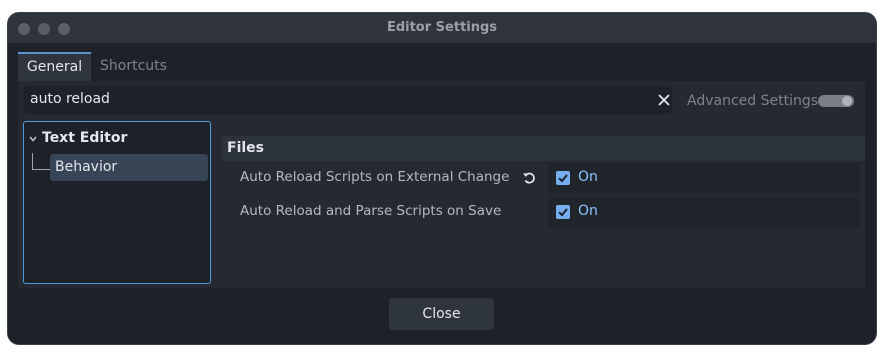  What do you see at coordinates (543, 148) in the screenshot?
I see `section-header-files: Files` at bounding box center [543, 148].